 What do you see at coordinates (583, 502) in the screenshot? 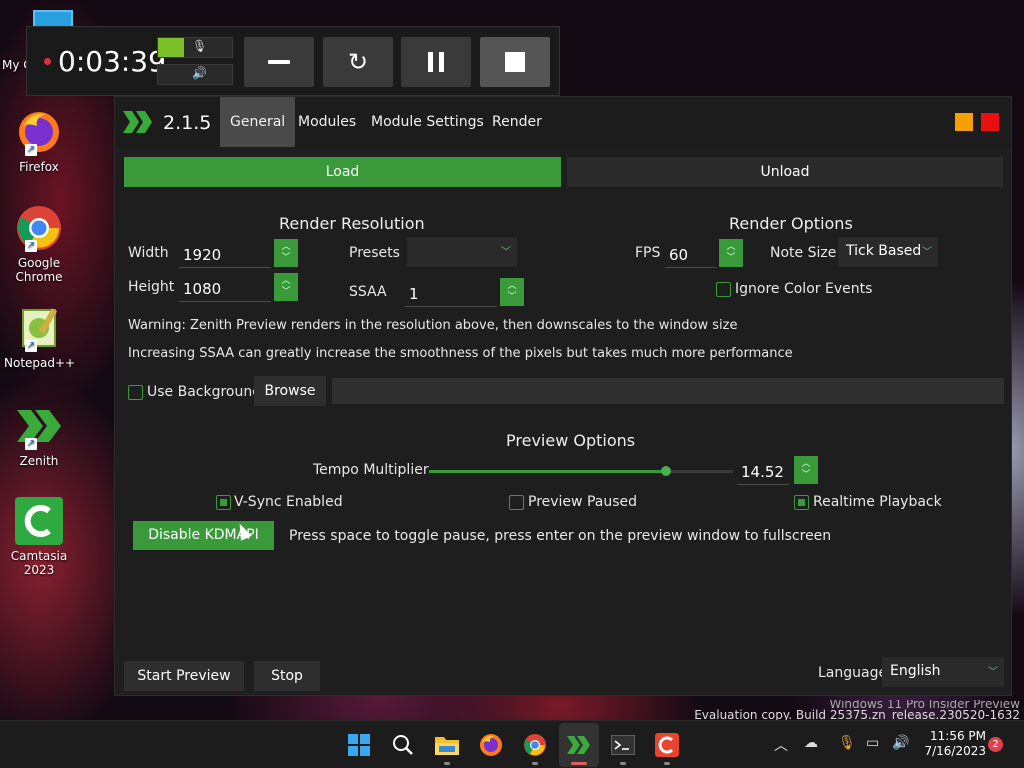
I see `preview-paused-label: Preview Paused` at bounding box center [583, 502].